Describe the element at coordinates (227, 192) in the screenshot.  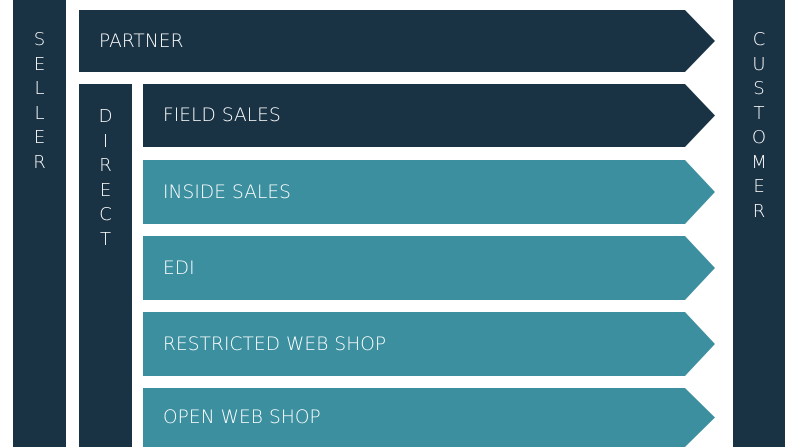
I see `inside-sales-channel-label: INSIDE SALES` at that location.